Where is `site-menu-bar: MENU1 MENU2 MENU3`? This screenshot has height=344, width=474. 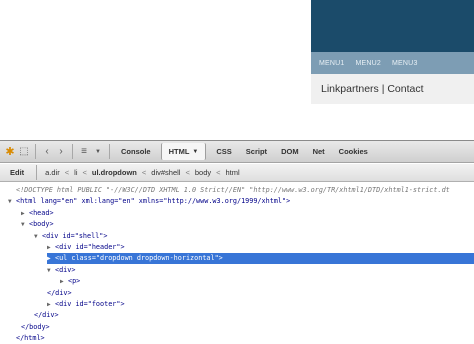
site-menu-bar: MENU1 MENU2 MENU3 is located at coordinates (392, 63).